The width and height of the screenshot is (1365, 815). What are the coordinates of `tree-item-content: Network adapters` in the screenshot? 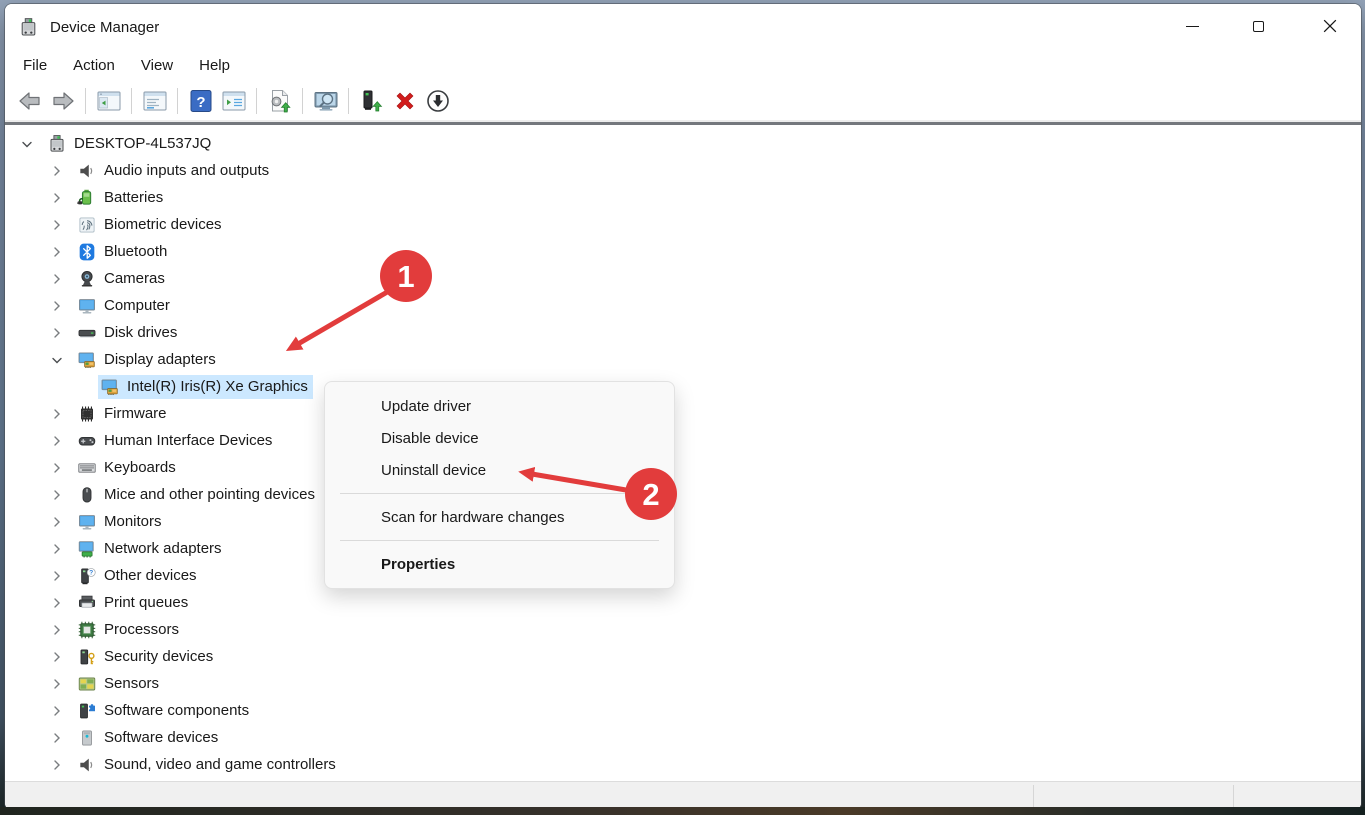 It's located at (151, 549).